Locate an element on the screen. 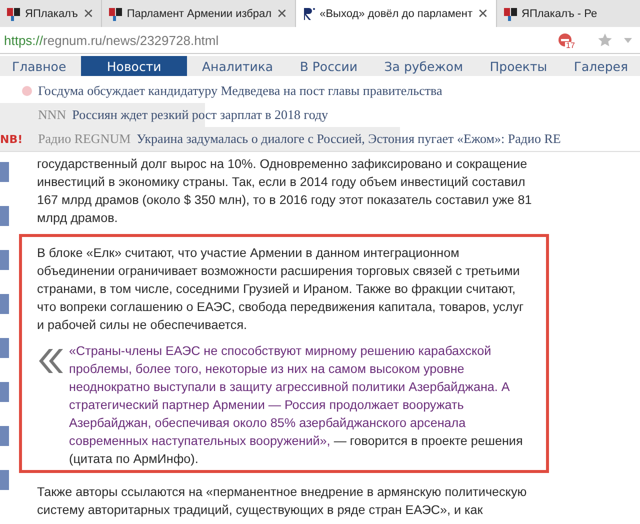  headline-link: Украина задумалась о диалоге с Россией, Эстония пугает «Ежом»: Радио RE is located at coordinates (348, 139).